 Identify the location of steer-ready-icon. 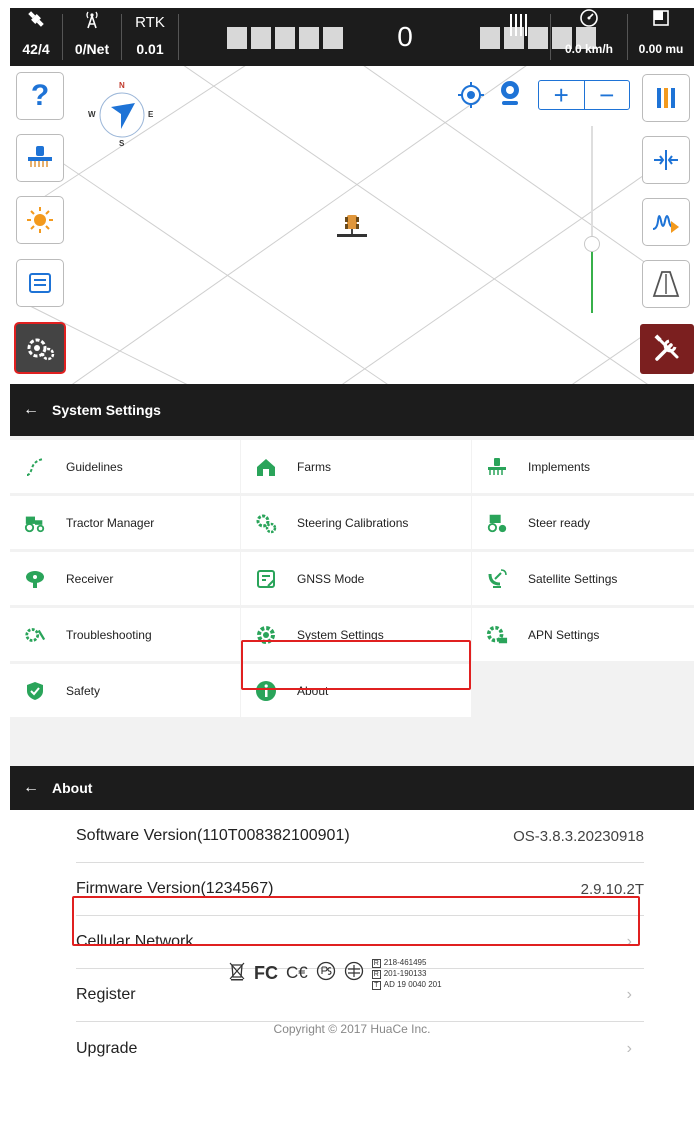
(497, 523).